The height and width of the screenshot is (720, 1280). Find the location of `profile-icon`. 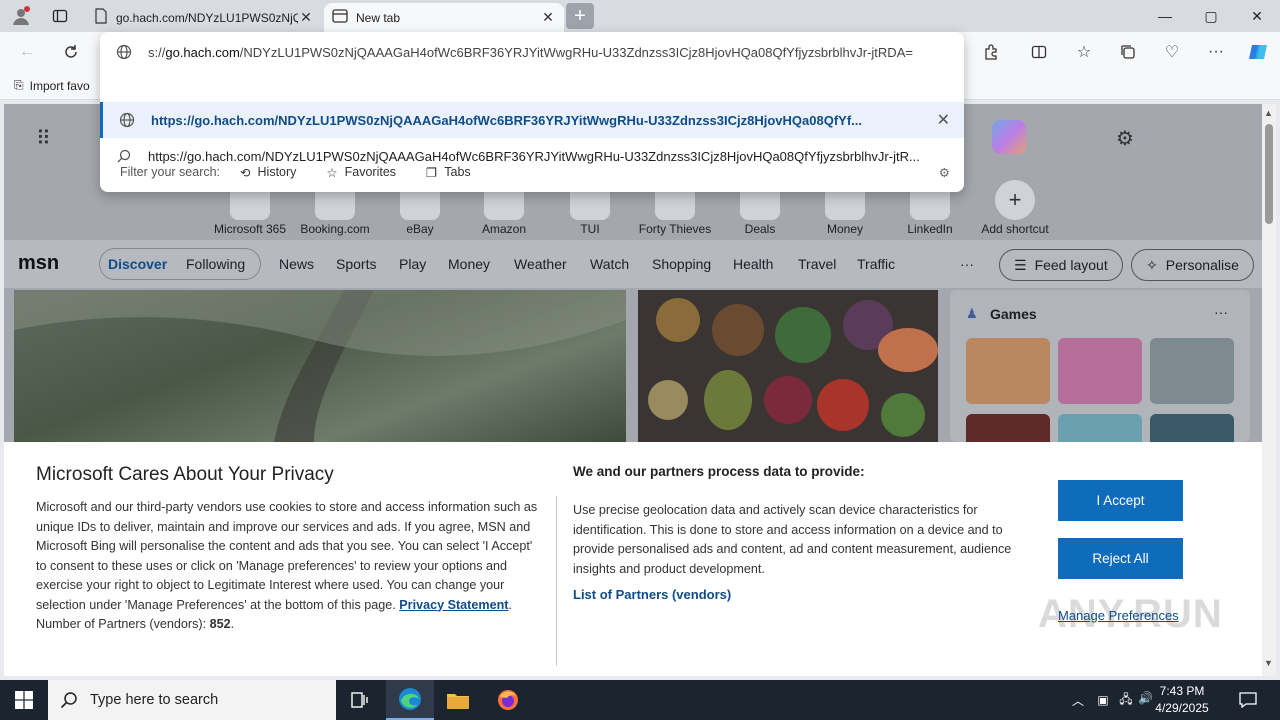

profile-icon is located at coordinates (21, 16).